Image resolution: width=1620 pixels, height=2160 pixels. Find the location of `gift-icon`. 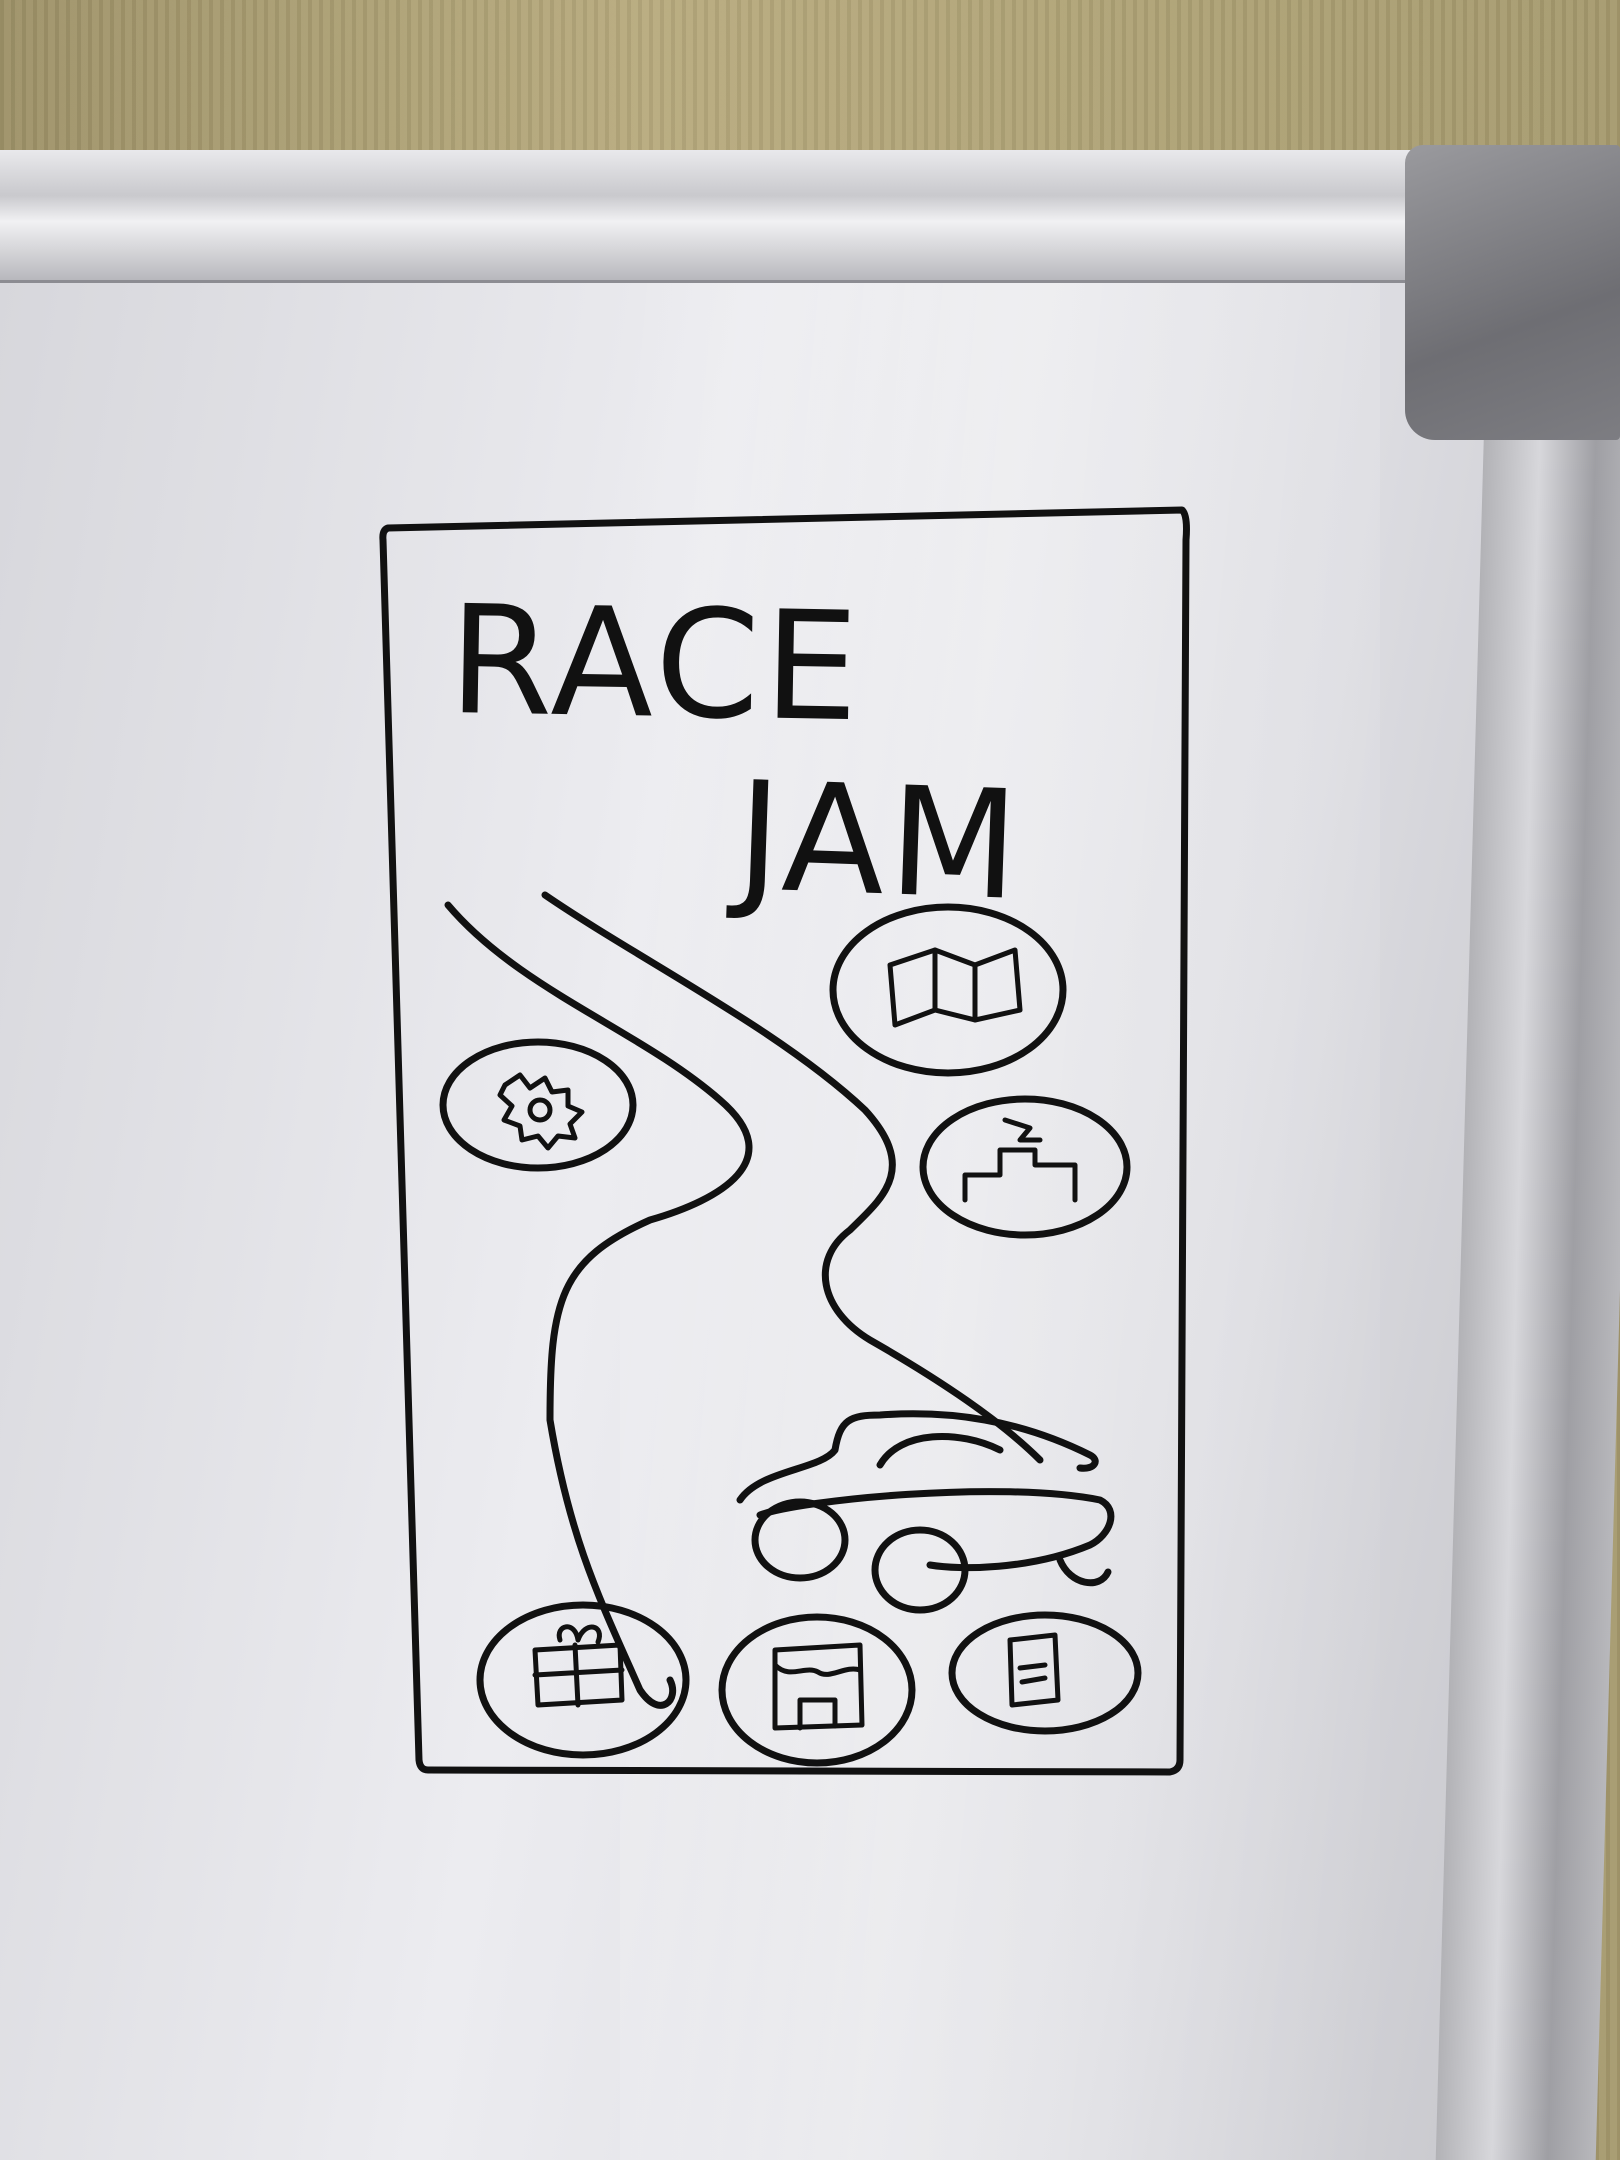

gift-icon is located at coordinates (578, 1666).